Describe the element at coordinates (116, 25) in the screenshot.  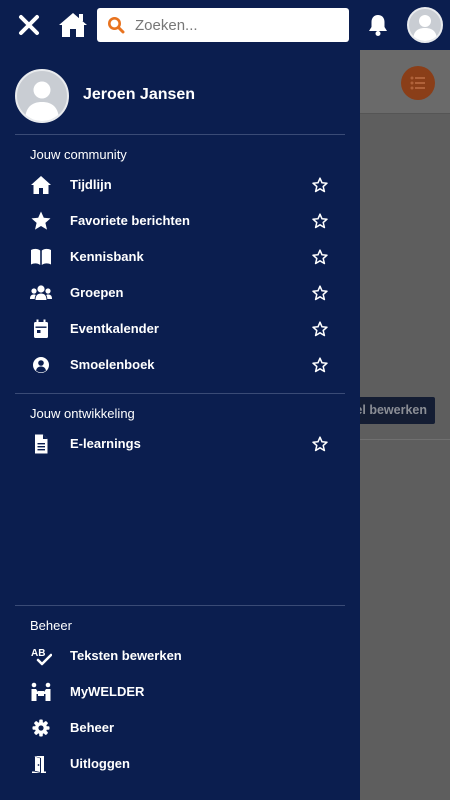
I see `search-icon` at that location.